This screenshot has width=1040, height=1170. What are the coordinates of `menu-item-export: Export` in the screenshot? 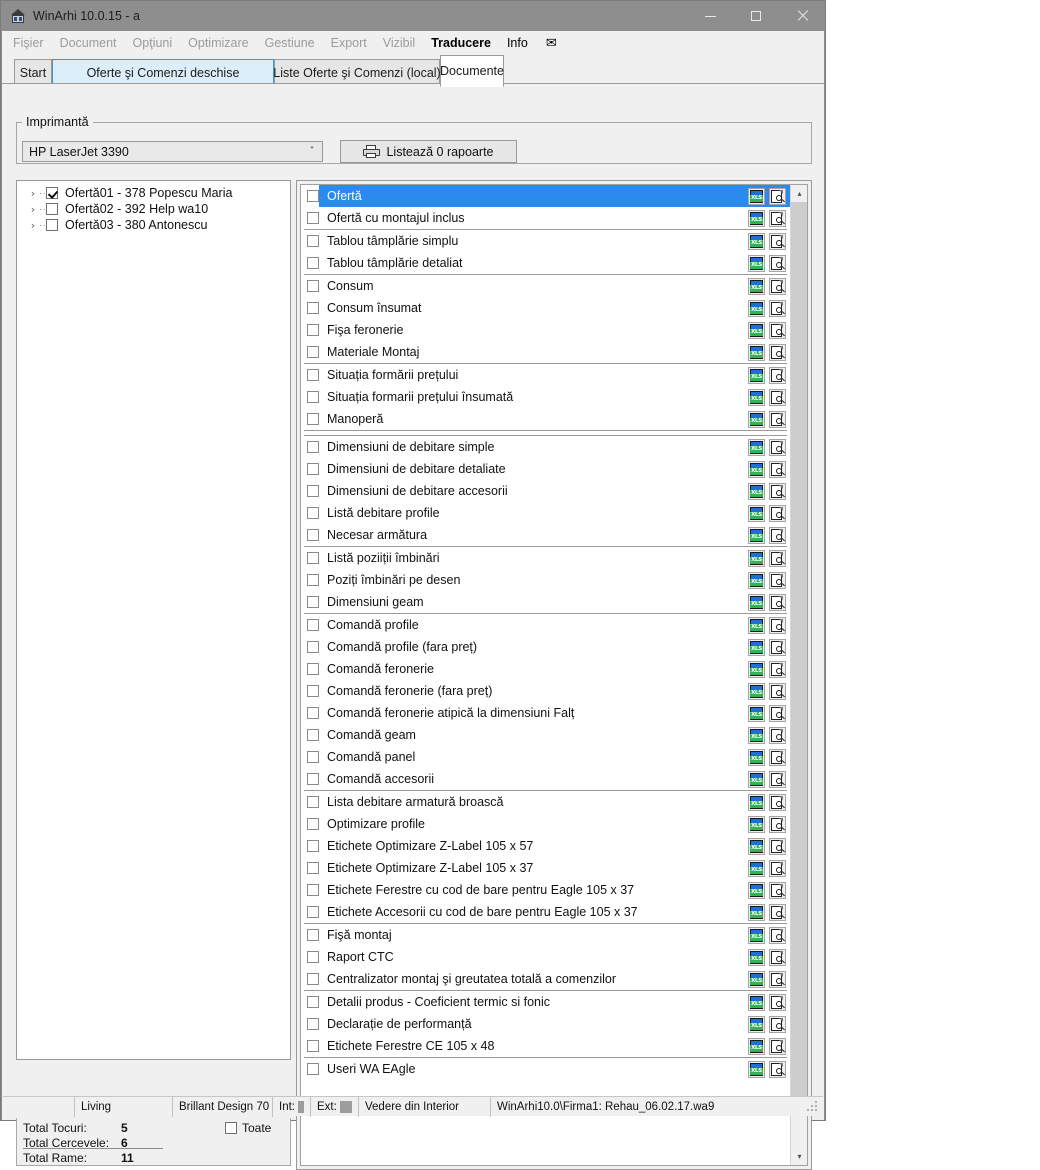 It's located at (349, 43).